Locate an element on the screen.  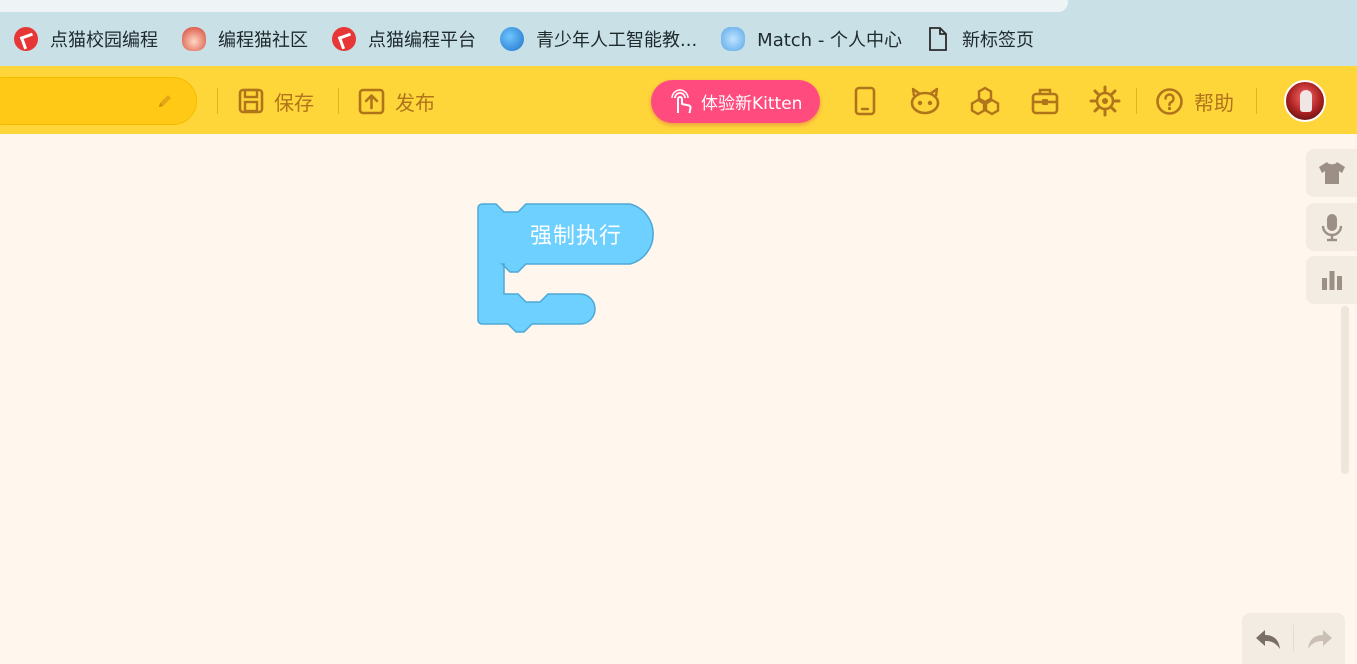
publish-button: 发布 is located at coordinates (396, 101).